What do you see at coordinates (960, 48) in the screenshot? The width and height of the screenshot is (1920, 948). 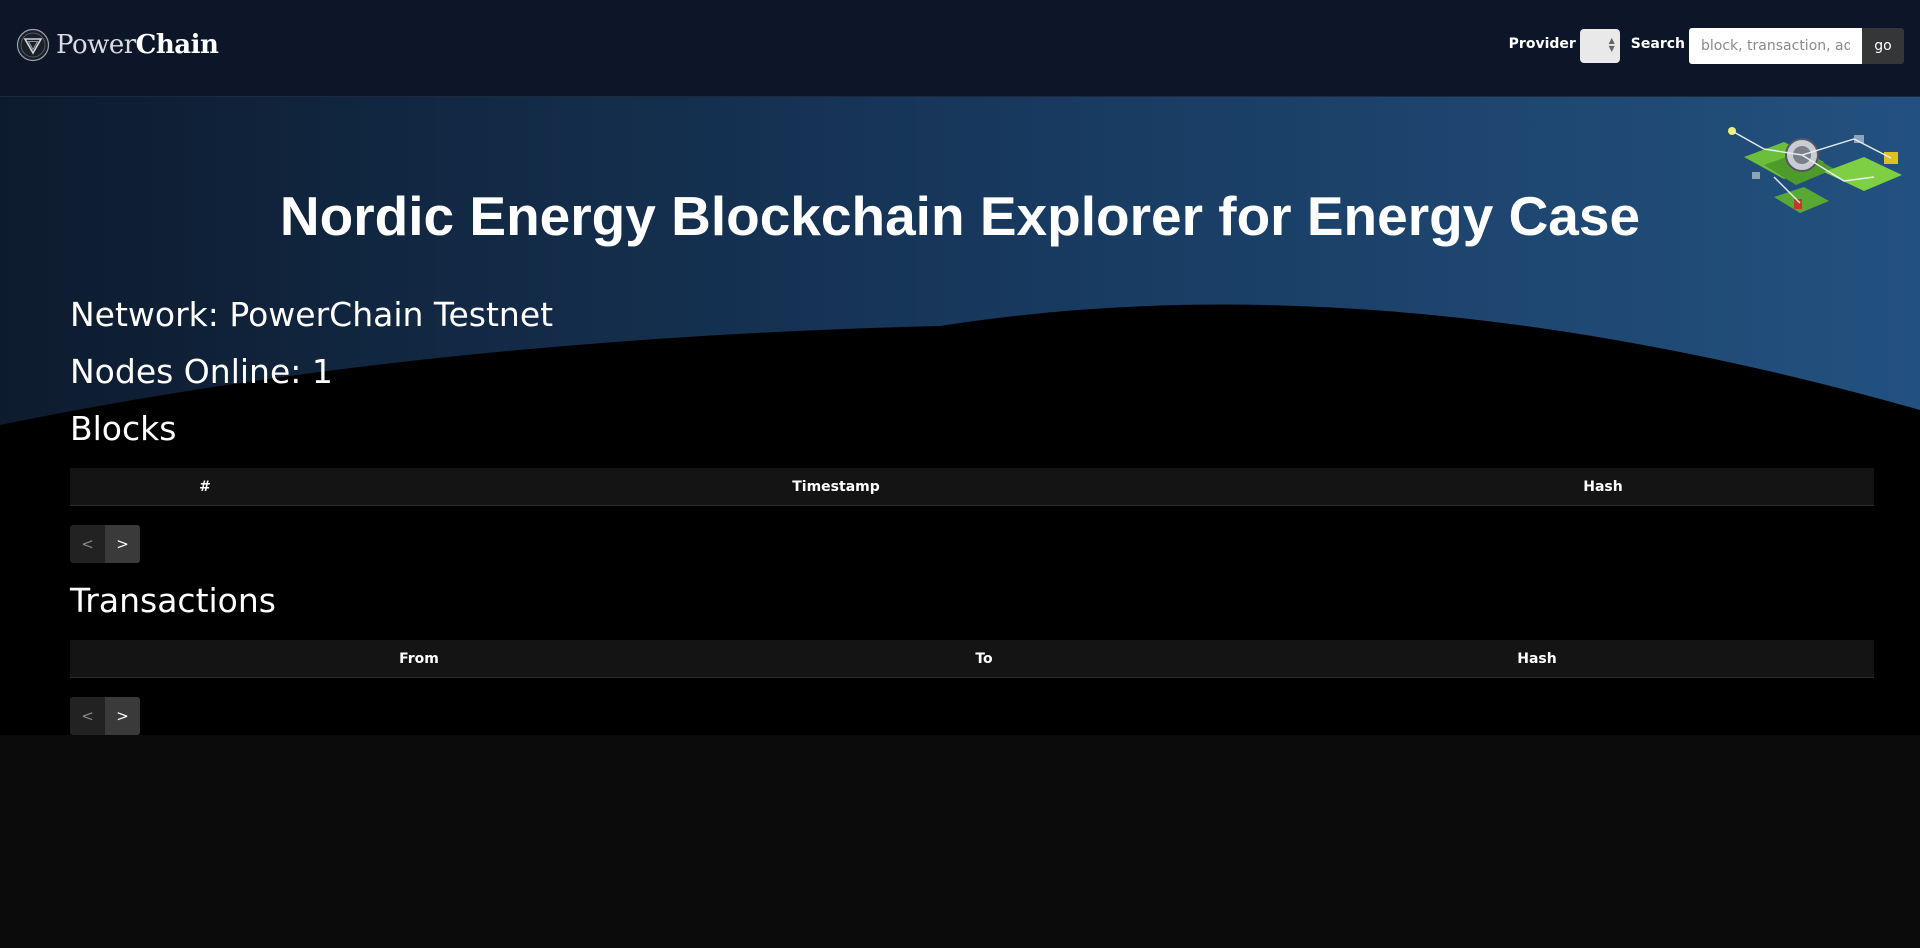 I see `top-navbar: PowerChain Provider ▲▼ Search go` at bounding box center [960, 48].